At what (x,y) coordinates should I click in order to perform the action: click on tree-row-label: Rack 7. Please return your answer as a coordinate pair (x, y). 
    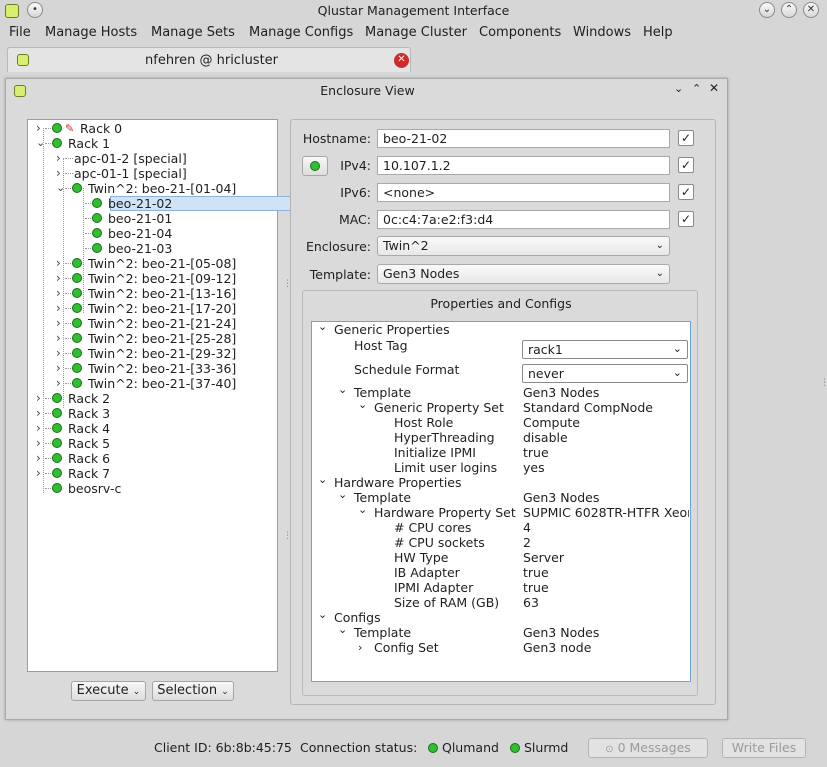
    Looking at the image, I should click on (89, 473).